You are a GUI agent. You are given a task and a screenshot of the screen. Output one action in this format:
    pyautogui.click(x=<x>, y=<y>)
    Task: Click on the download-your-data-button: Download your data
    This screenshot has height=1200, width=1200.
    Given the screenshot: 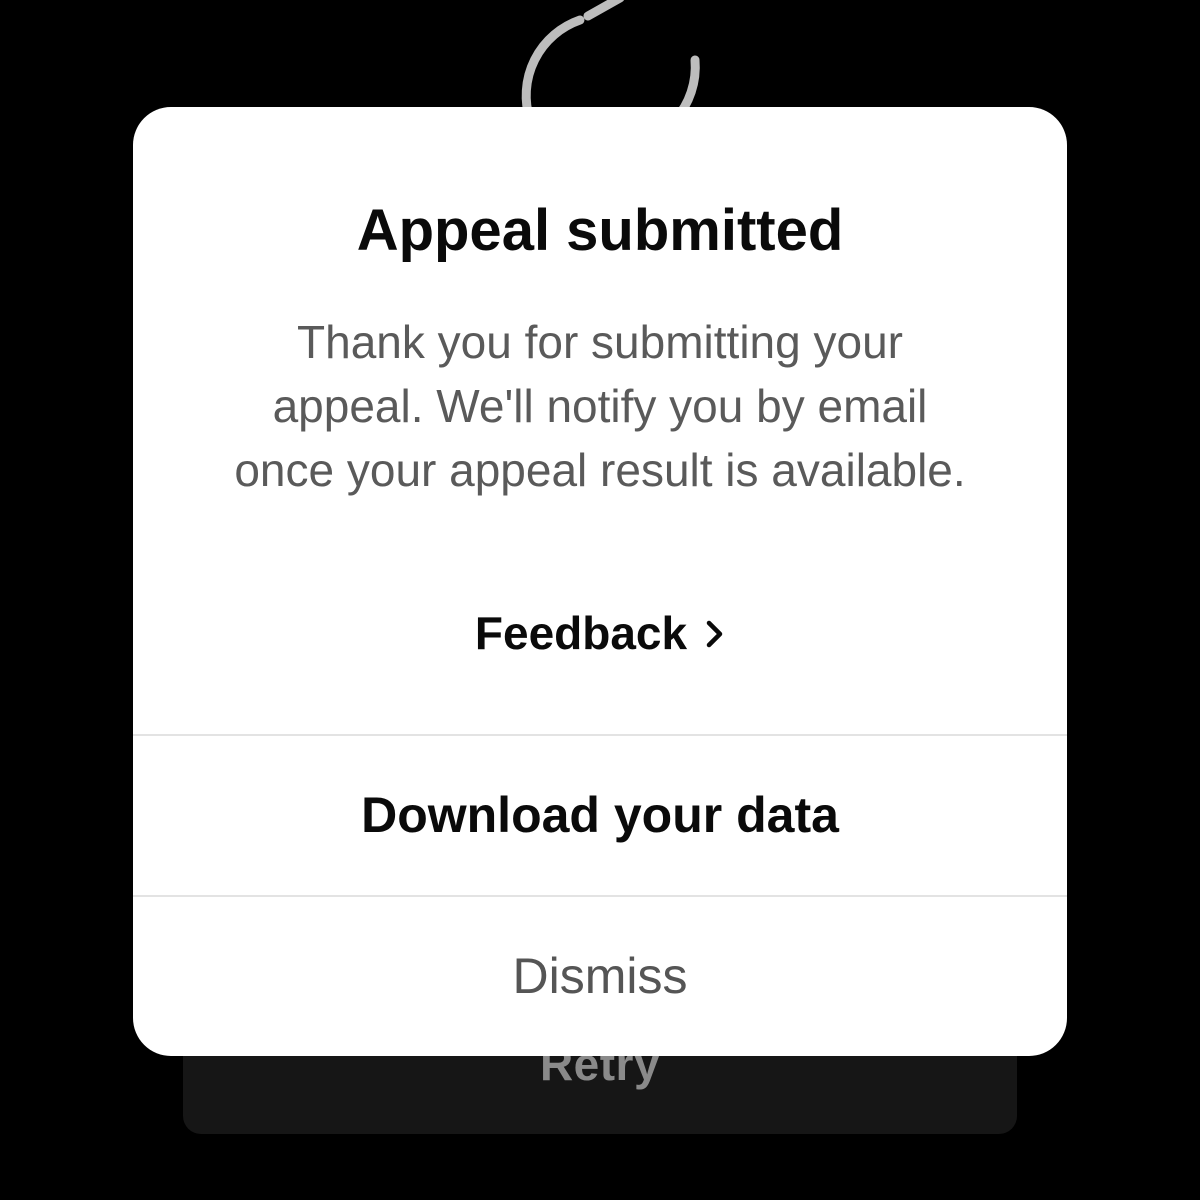 What is the action you would take?
    pyautogui.click(x=600, y=815)
    